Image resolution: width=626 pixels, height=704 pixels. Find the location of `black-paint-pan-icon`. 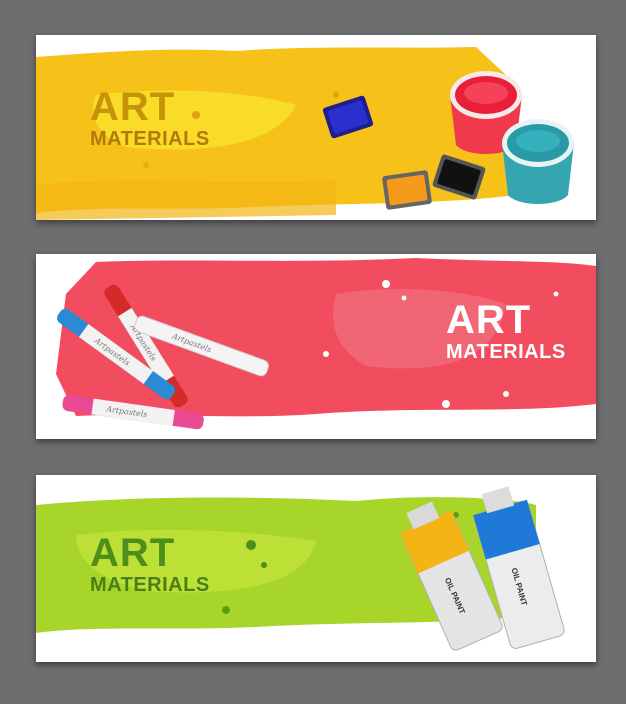

black-paint-pan-icon is located at coordinates (459, 177).